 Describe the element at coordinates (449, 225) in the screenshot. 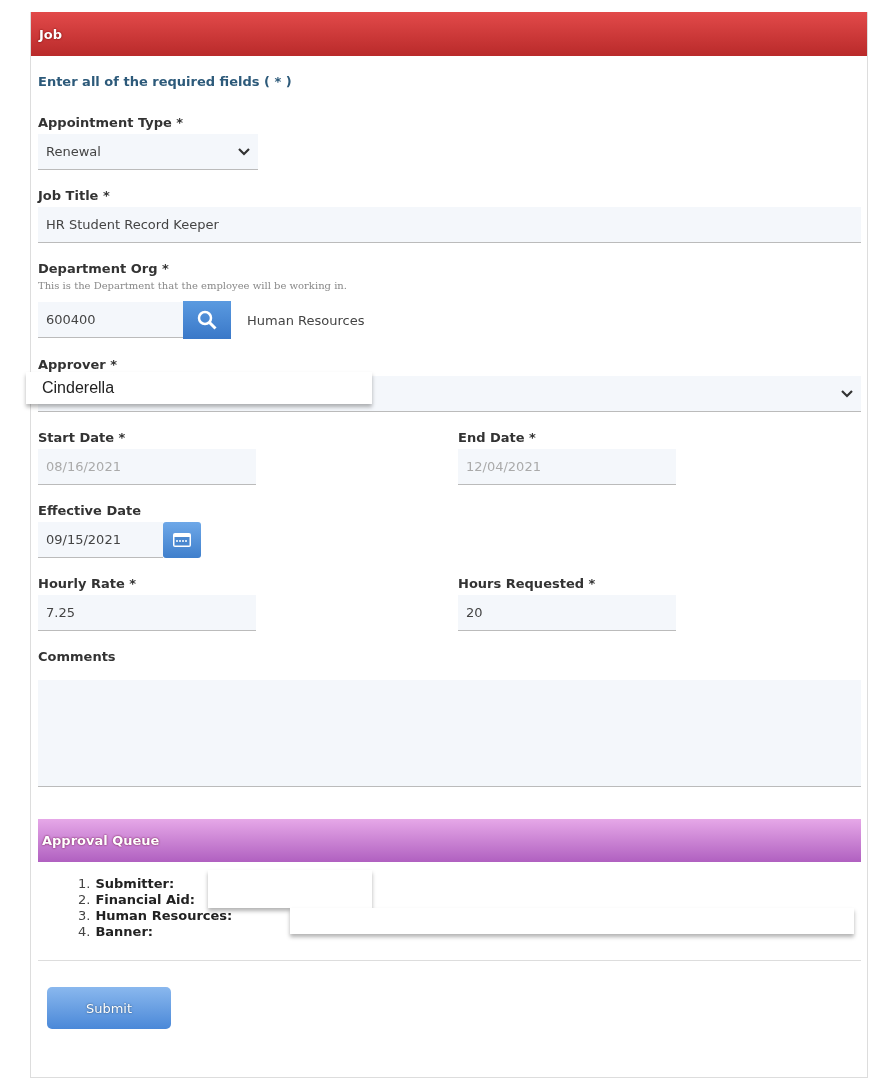

I see `job-title-field: HR Student Record Keeper` at that location.